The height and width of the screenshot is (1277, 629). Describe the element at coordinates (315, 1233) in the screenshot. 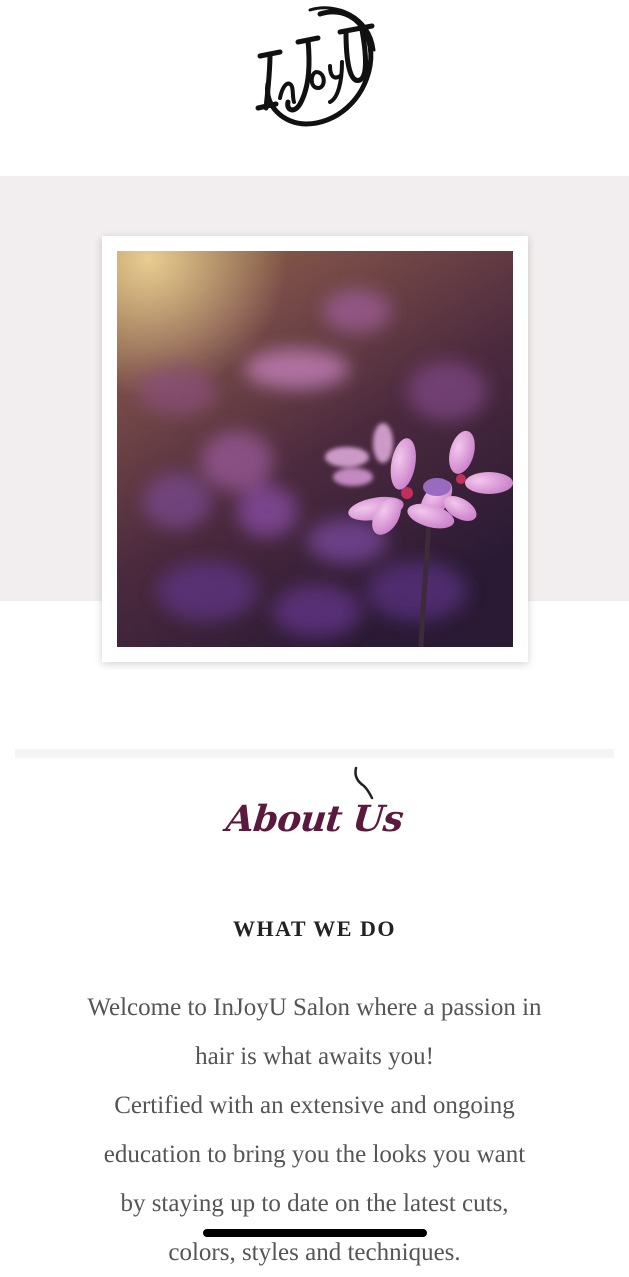

I see `home-indicator-bar` at that location.